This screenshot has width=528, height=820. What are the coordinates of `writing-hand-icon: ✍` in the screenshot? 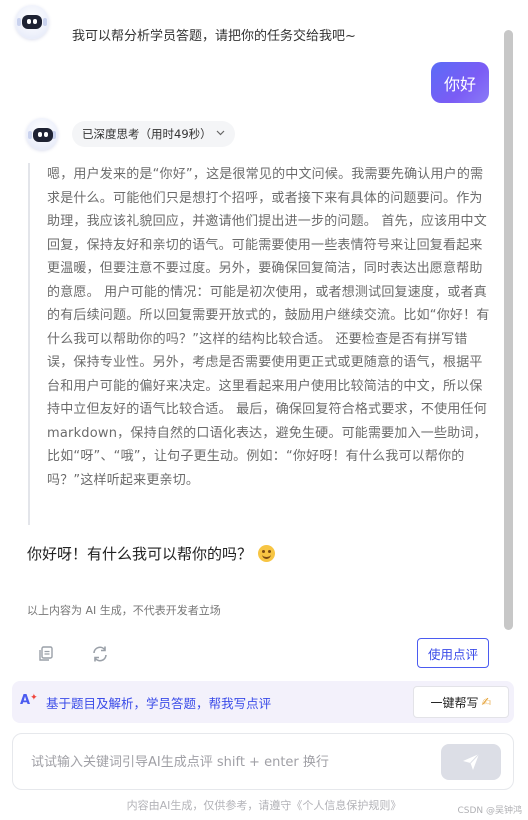 It's located at (486, 702).